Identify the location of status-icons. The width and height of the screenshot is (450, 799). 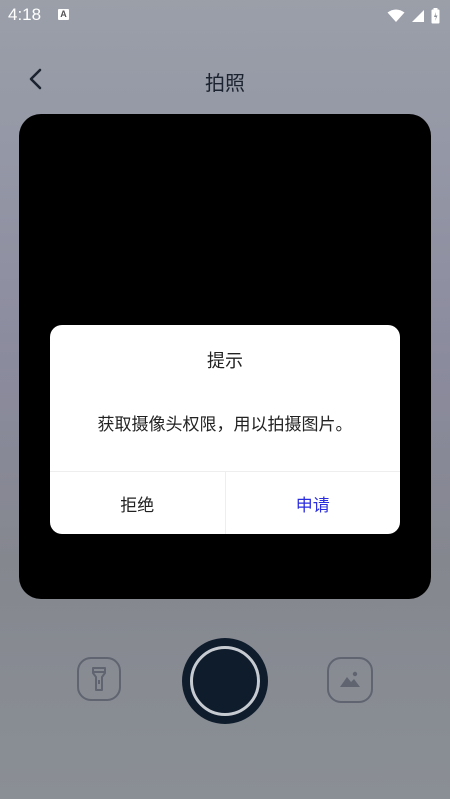
(413, 16).